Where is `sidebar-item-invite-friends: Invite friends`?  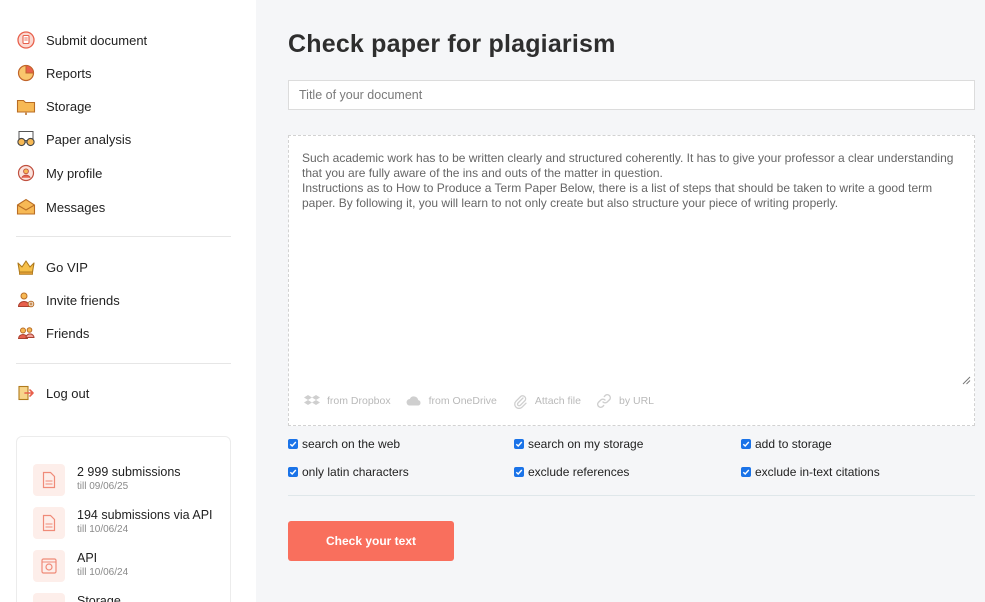 sidebar-item-invite-friends: Invite friends is located at coordinates (68, 300).